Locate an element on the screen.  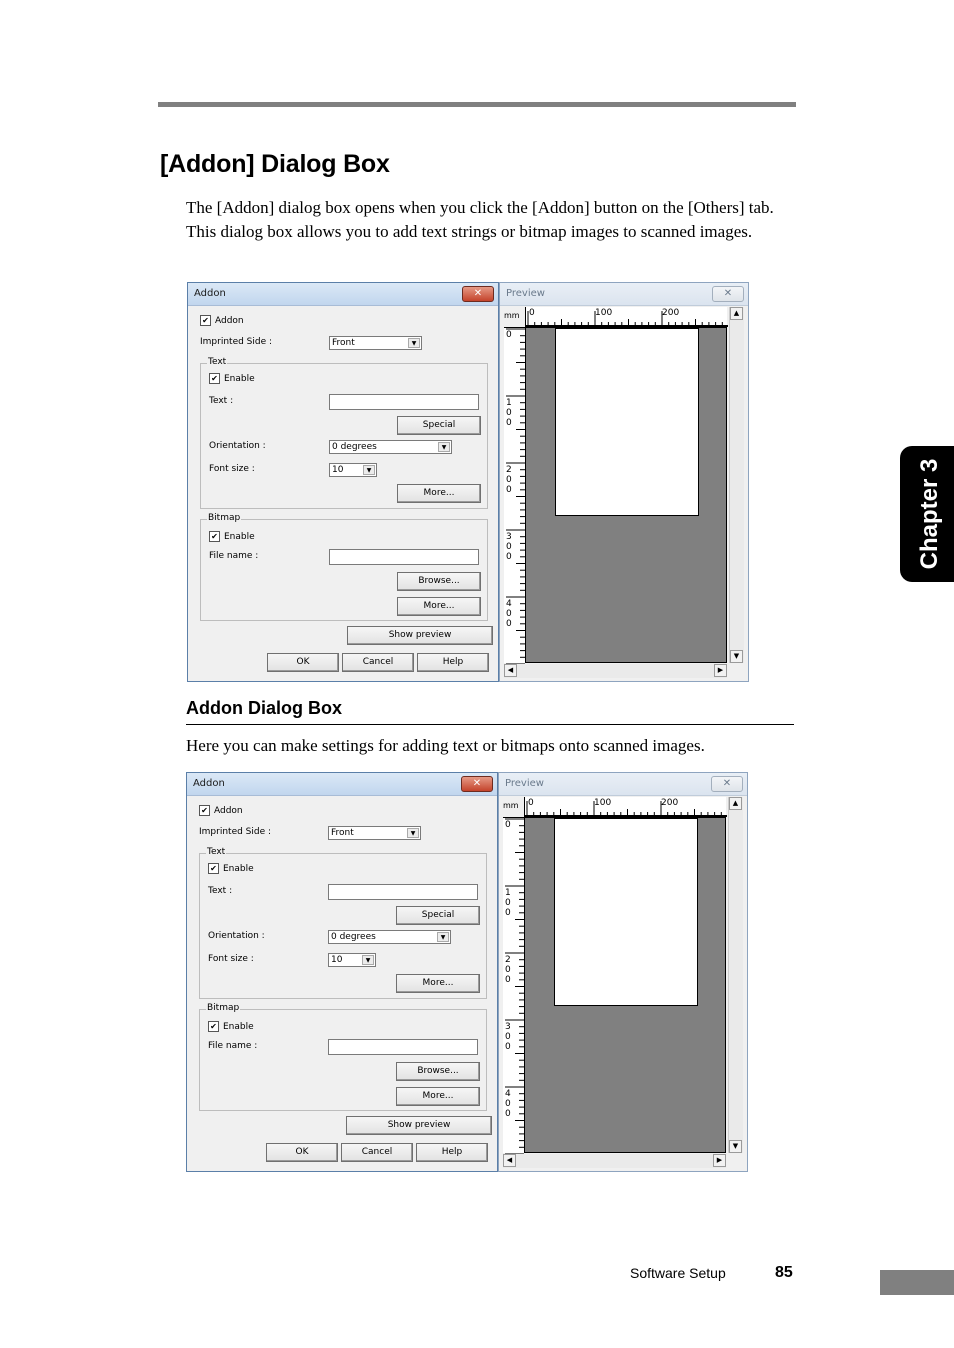
v-ruler-label: 1 0 0 is located at coordinates (508, 903).